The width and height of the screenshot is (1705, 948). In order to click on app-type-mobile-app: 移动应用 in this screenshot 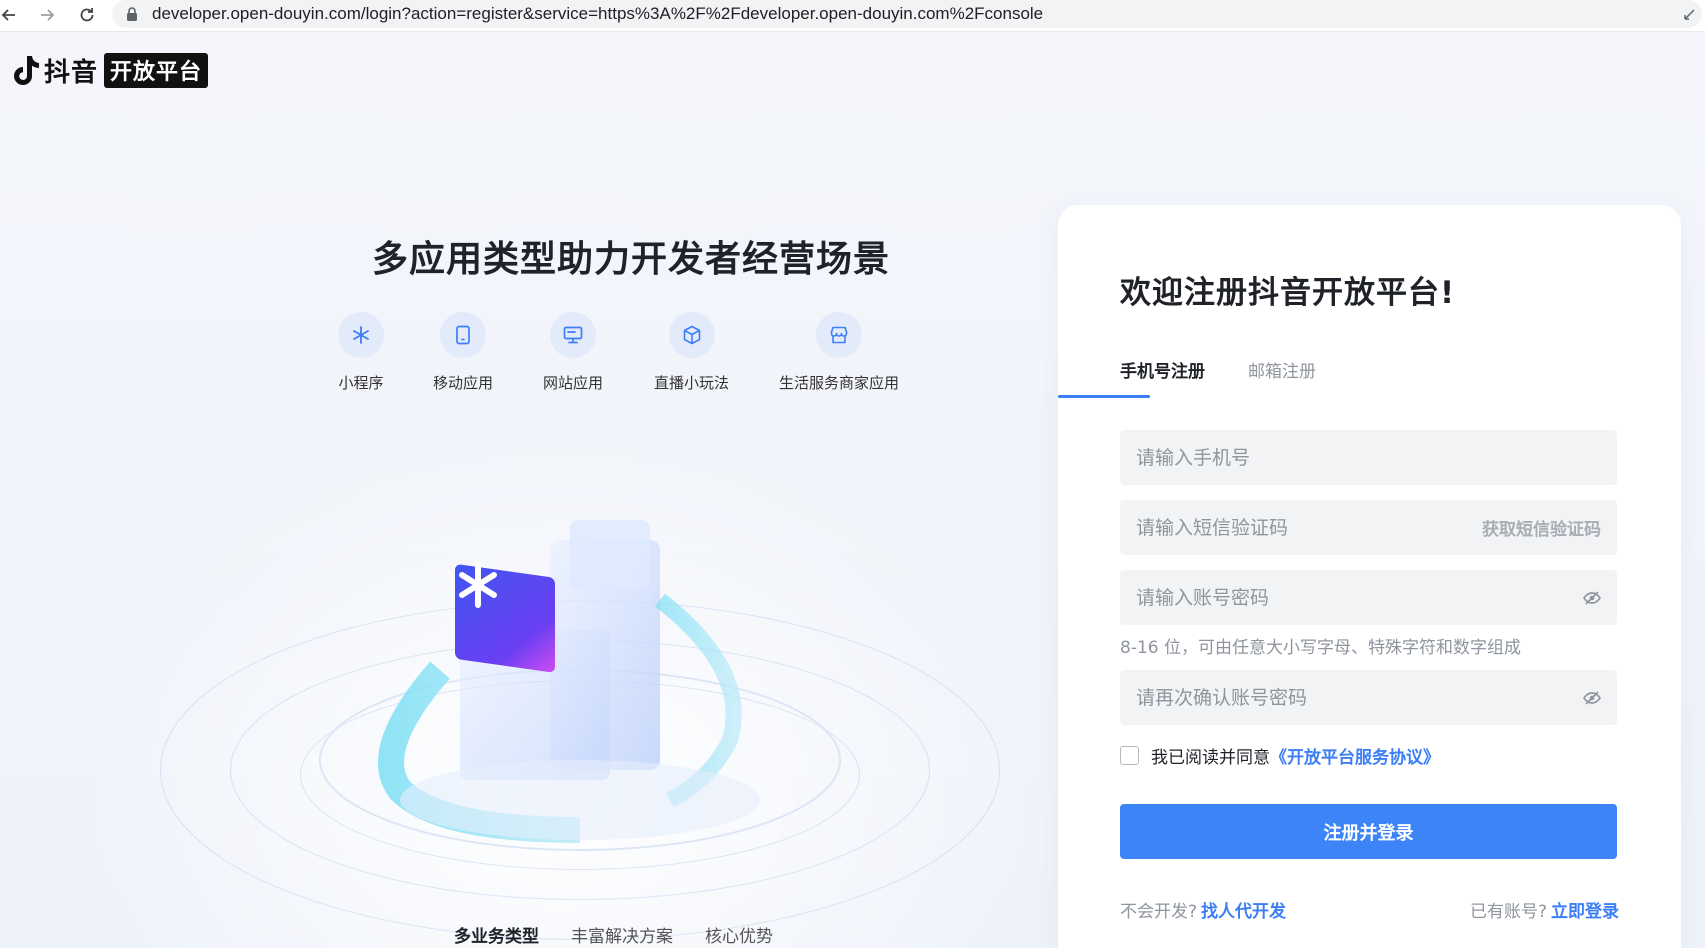, I will do `click(463, 352)`.